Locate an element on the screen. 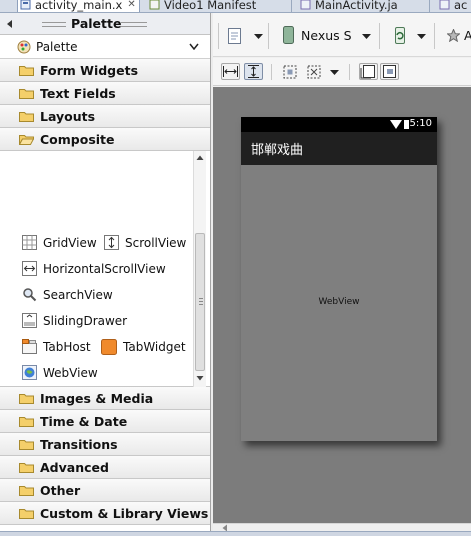 The image size is (471, 536). tab-label: MainActivity.ja is located at coordinates (356, 6).